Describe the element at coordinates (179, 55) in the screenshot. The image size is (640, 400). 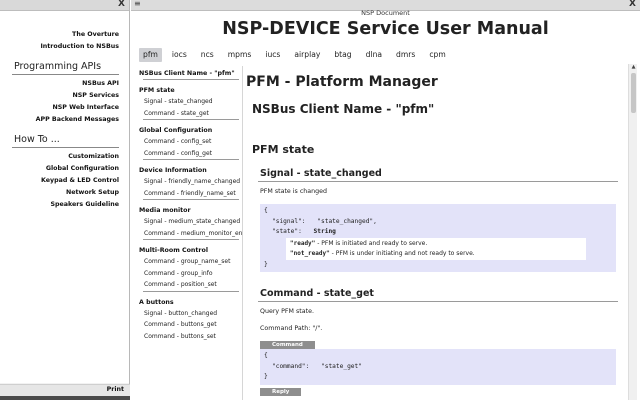
I see `tab-iocs: iocs` at that location.